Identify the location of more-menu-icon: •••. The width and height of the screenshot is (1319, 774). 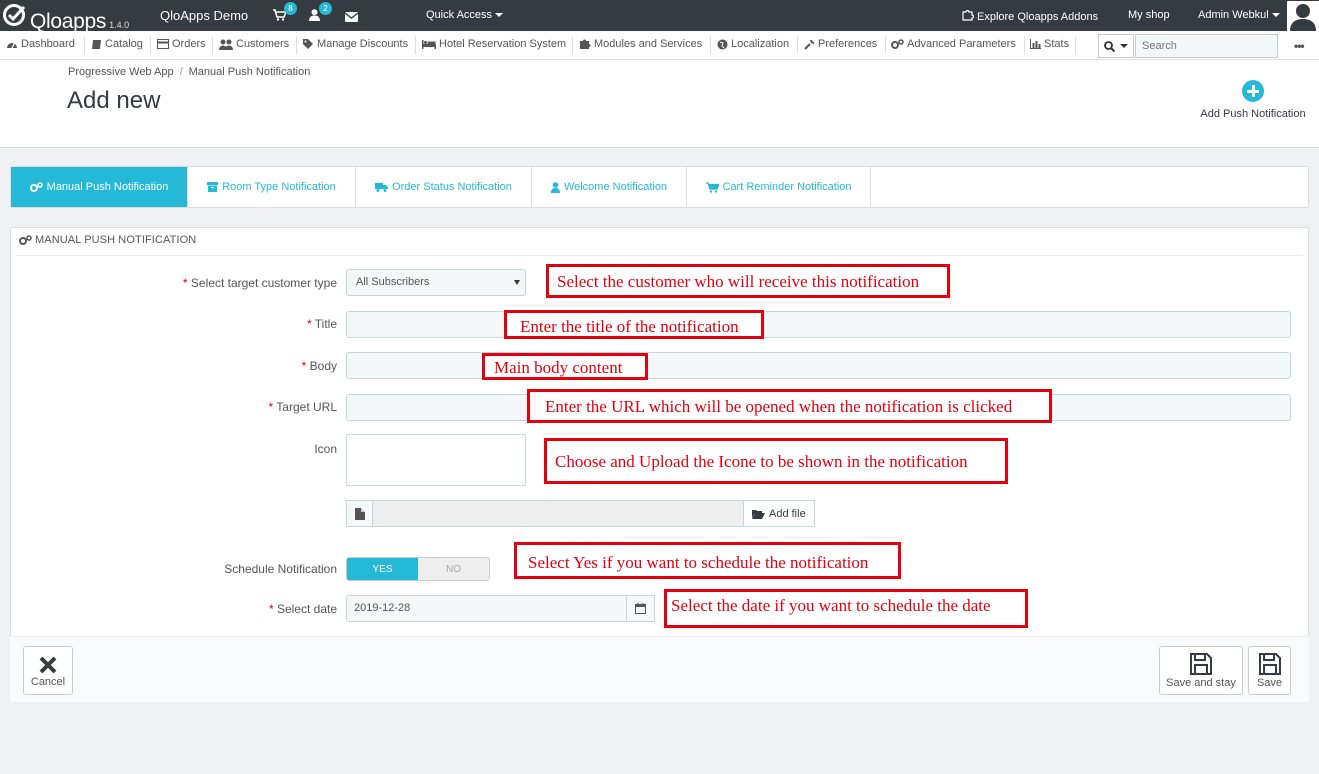
(1299, 46).